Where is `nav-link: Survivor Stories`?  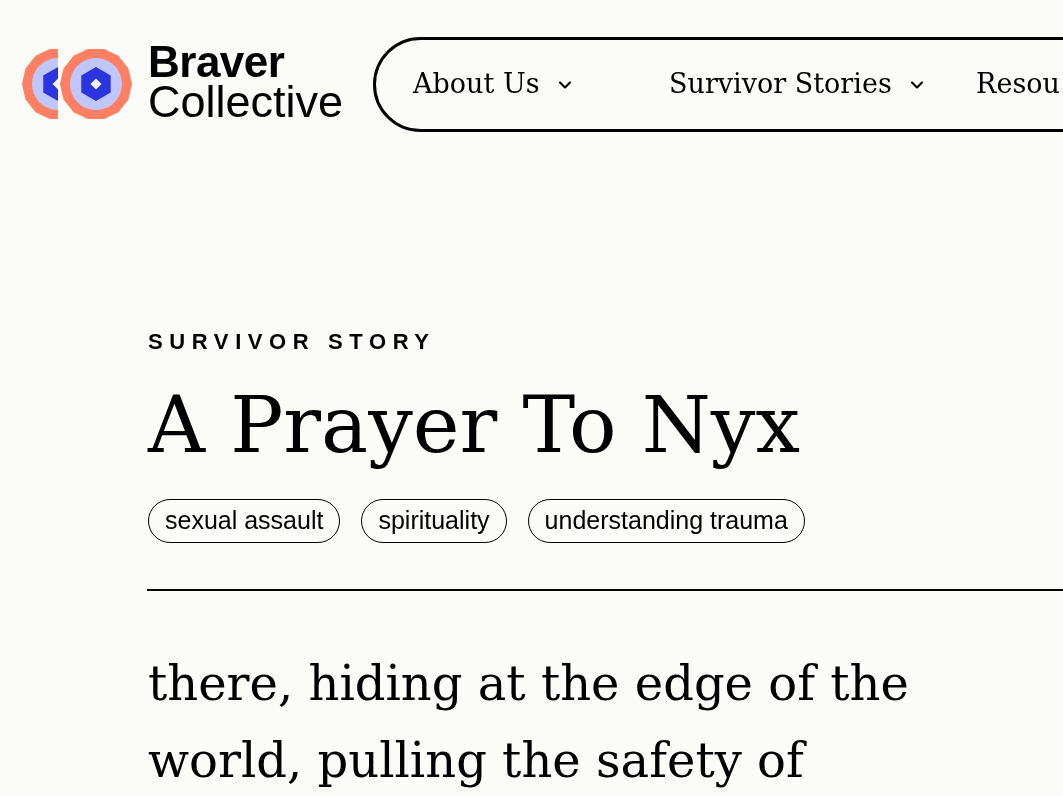 nav-link: Survivor Stories is located at coordinates (798, 84).